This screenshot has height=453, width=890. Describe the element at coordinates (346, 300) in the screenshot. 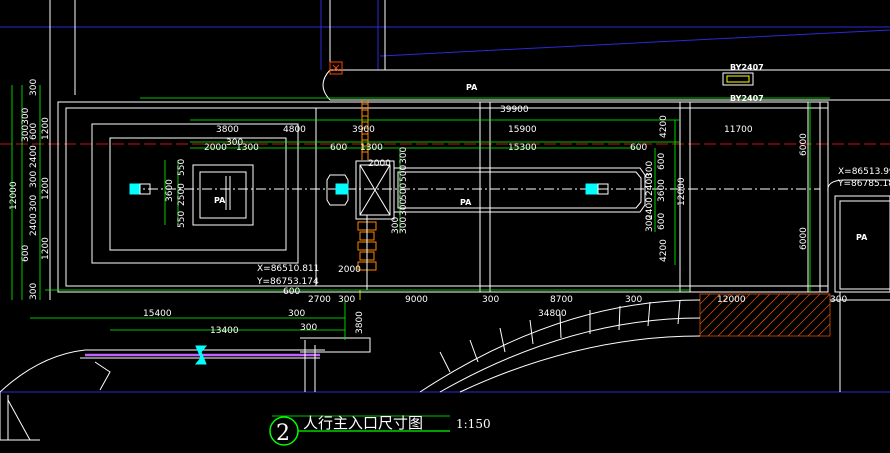

I see `dim-bottom-300-a: 300` at that location.